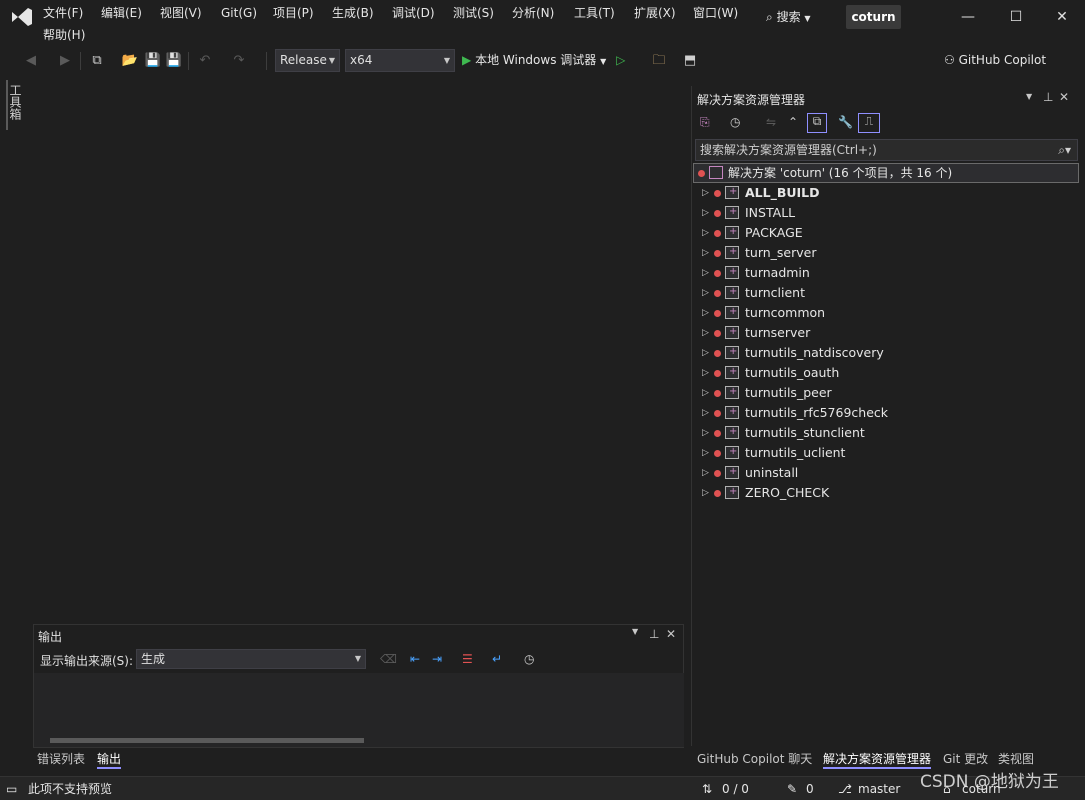  What do you see at coordinates (153, 61) in the screenshot?
I see `save-icon: 💾` at bounding box center [153, 61].